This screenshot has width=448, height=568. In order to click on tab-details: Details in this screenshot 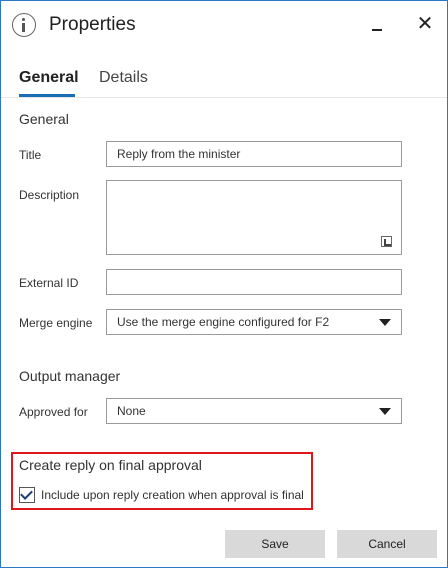, I will do `click(123, 78)`.